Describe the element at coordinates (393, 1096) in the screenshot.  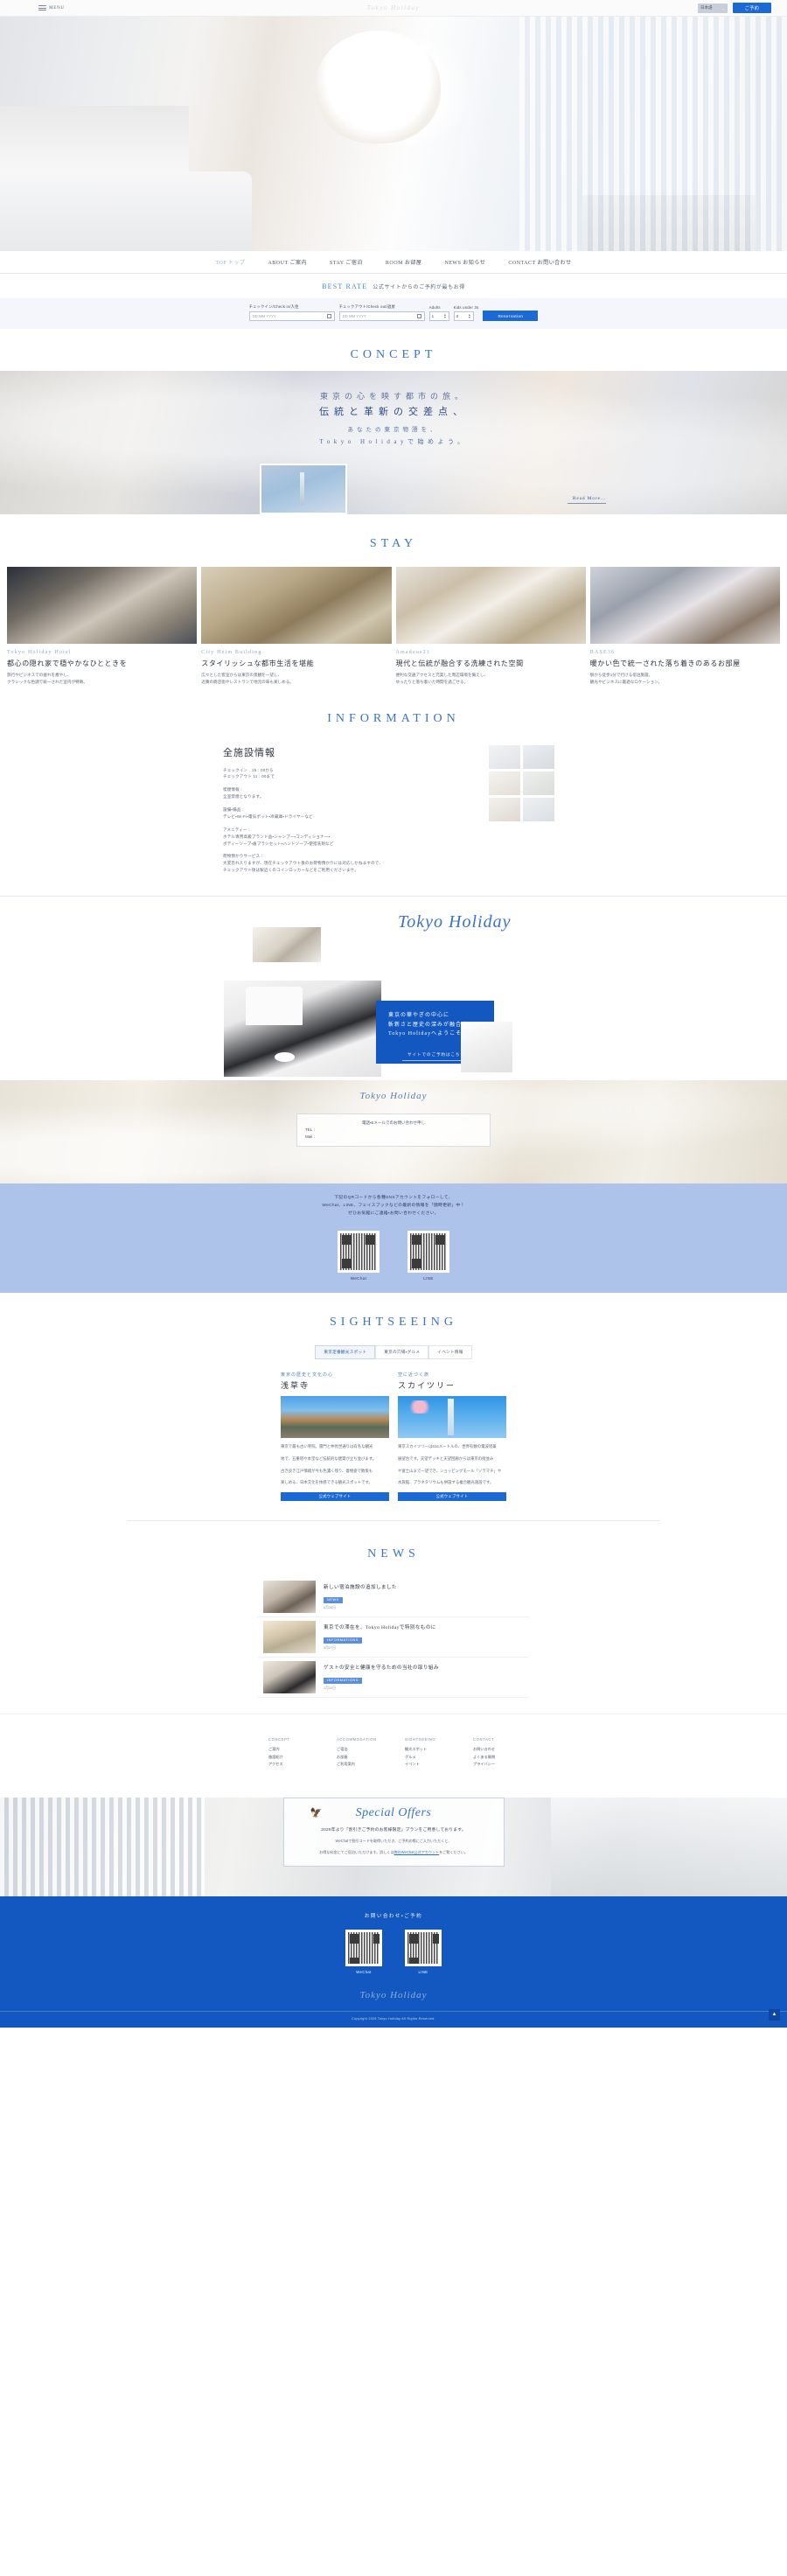
I see `contact-script-title: Tokyo Holiday` at that location.